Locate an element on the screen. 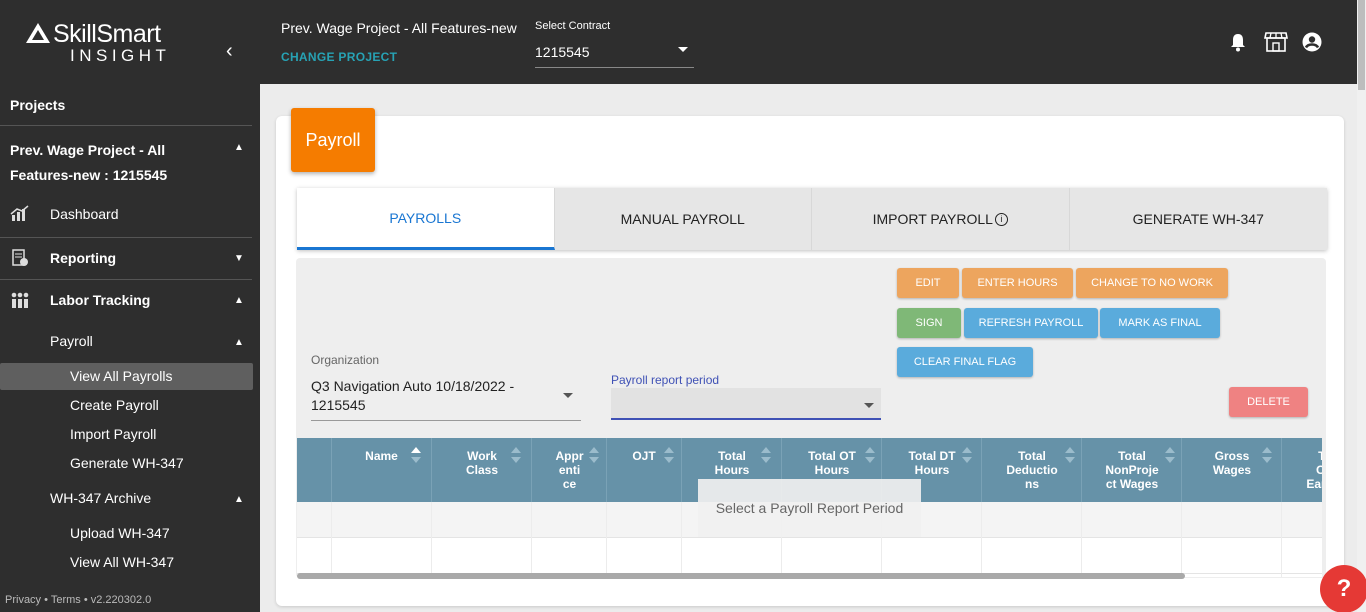 The height and width of the screenshot is (612, 1366). empty-state-message: Select a Payroll Report Period is located at coordinates (809, 508).